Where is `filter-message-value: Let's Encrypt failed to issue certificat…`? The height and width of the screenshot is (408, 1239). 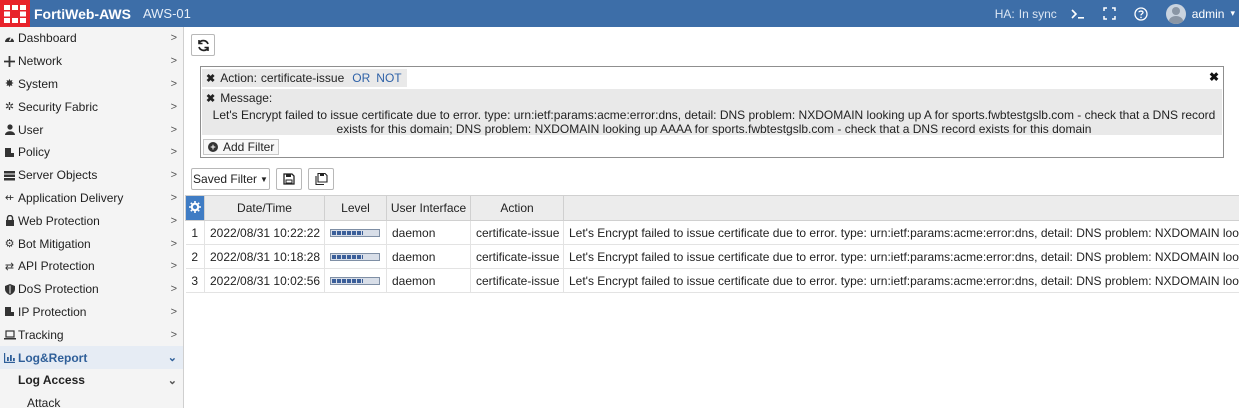 filter-message-value: Let's Encrypt failed to issue certificat… is located at coordinates (714, 122).